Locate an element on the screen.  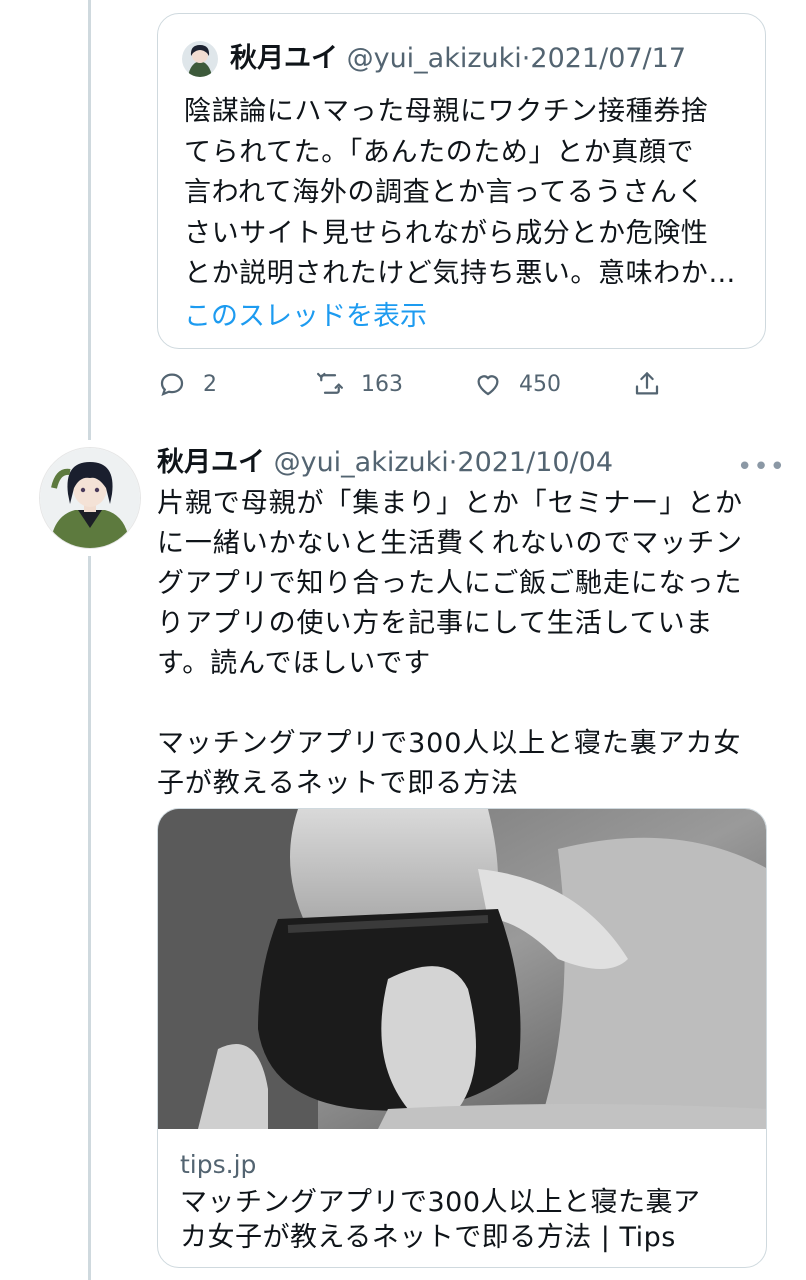
text-line: に一緒いかないと生活費くれないのでマッチン is located at coordinates (450, 543).